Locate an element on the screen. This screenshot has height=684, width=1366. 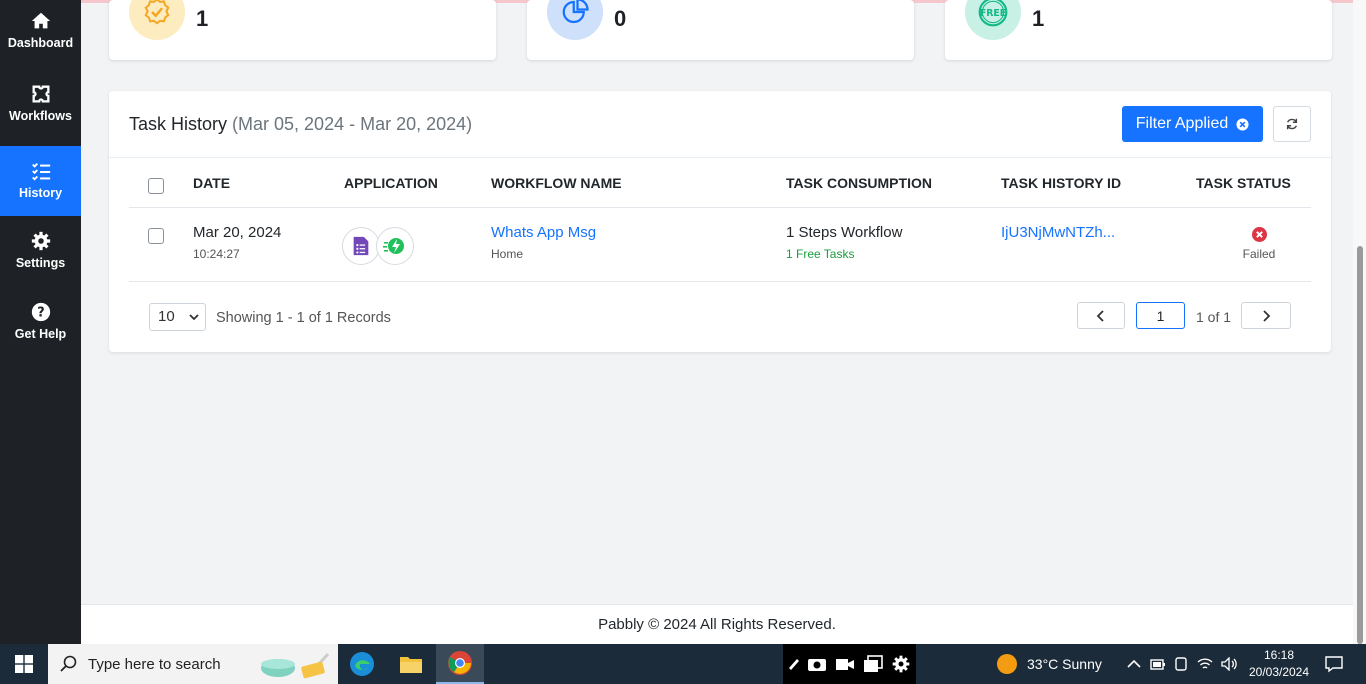
failed-icon is located at coordinates (1259, 234).